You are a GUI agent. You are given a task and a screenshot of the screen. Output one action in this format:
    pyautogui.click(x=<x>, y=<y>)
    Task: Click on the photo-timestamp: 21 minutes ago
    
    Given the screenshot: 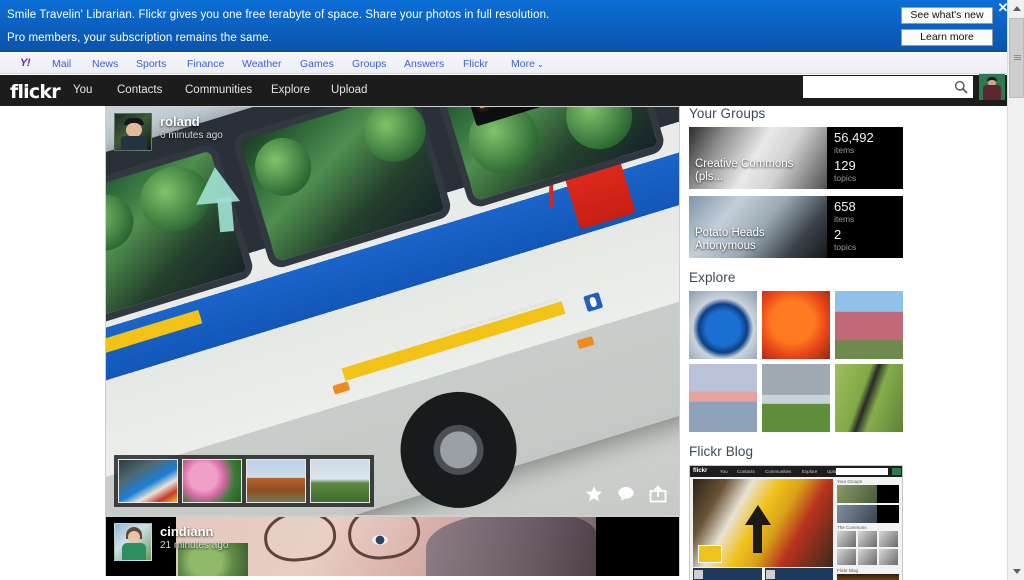 What is the action you would take?
    pyautogui.click(x=194, y=545)
    